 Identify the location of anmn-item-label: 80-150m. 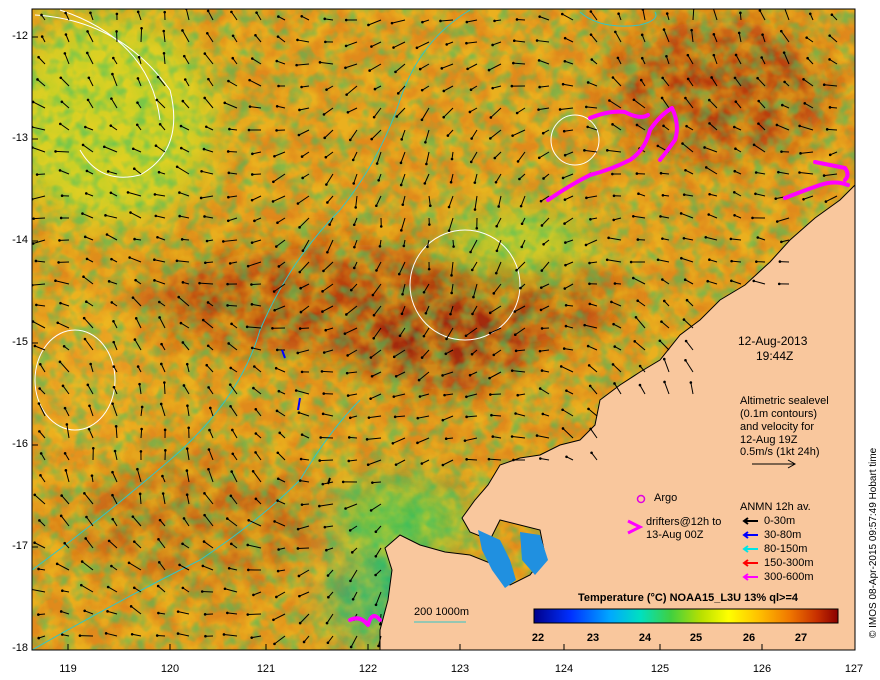
(786, 549).